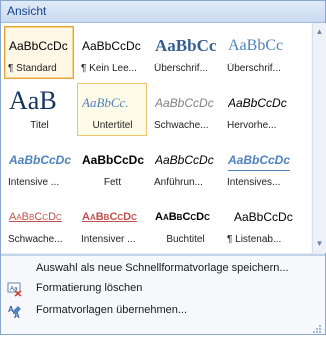 The width and height of the screenshot is (326, 339). Describe the element at coordinates (112, 182) in the screenshot. I see `style-label: Fett` at that location.